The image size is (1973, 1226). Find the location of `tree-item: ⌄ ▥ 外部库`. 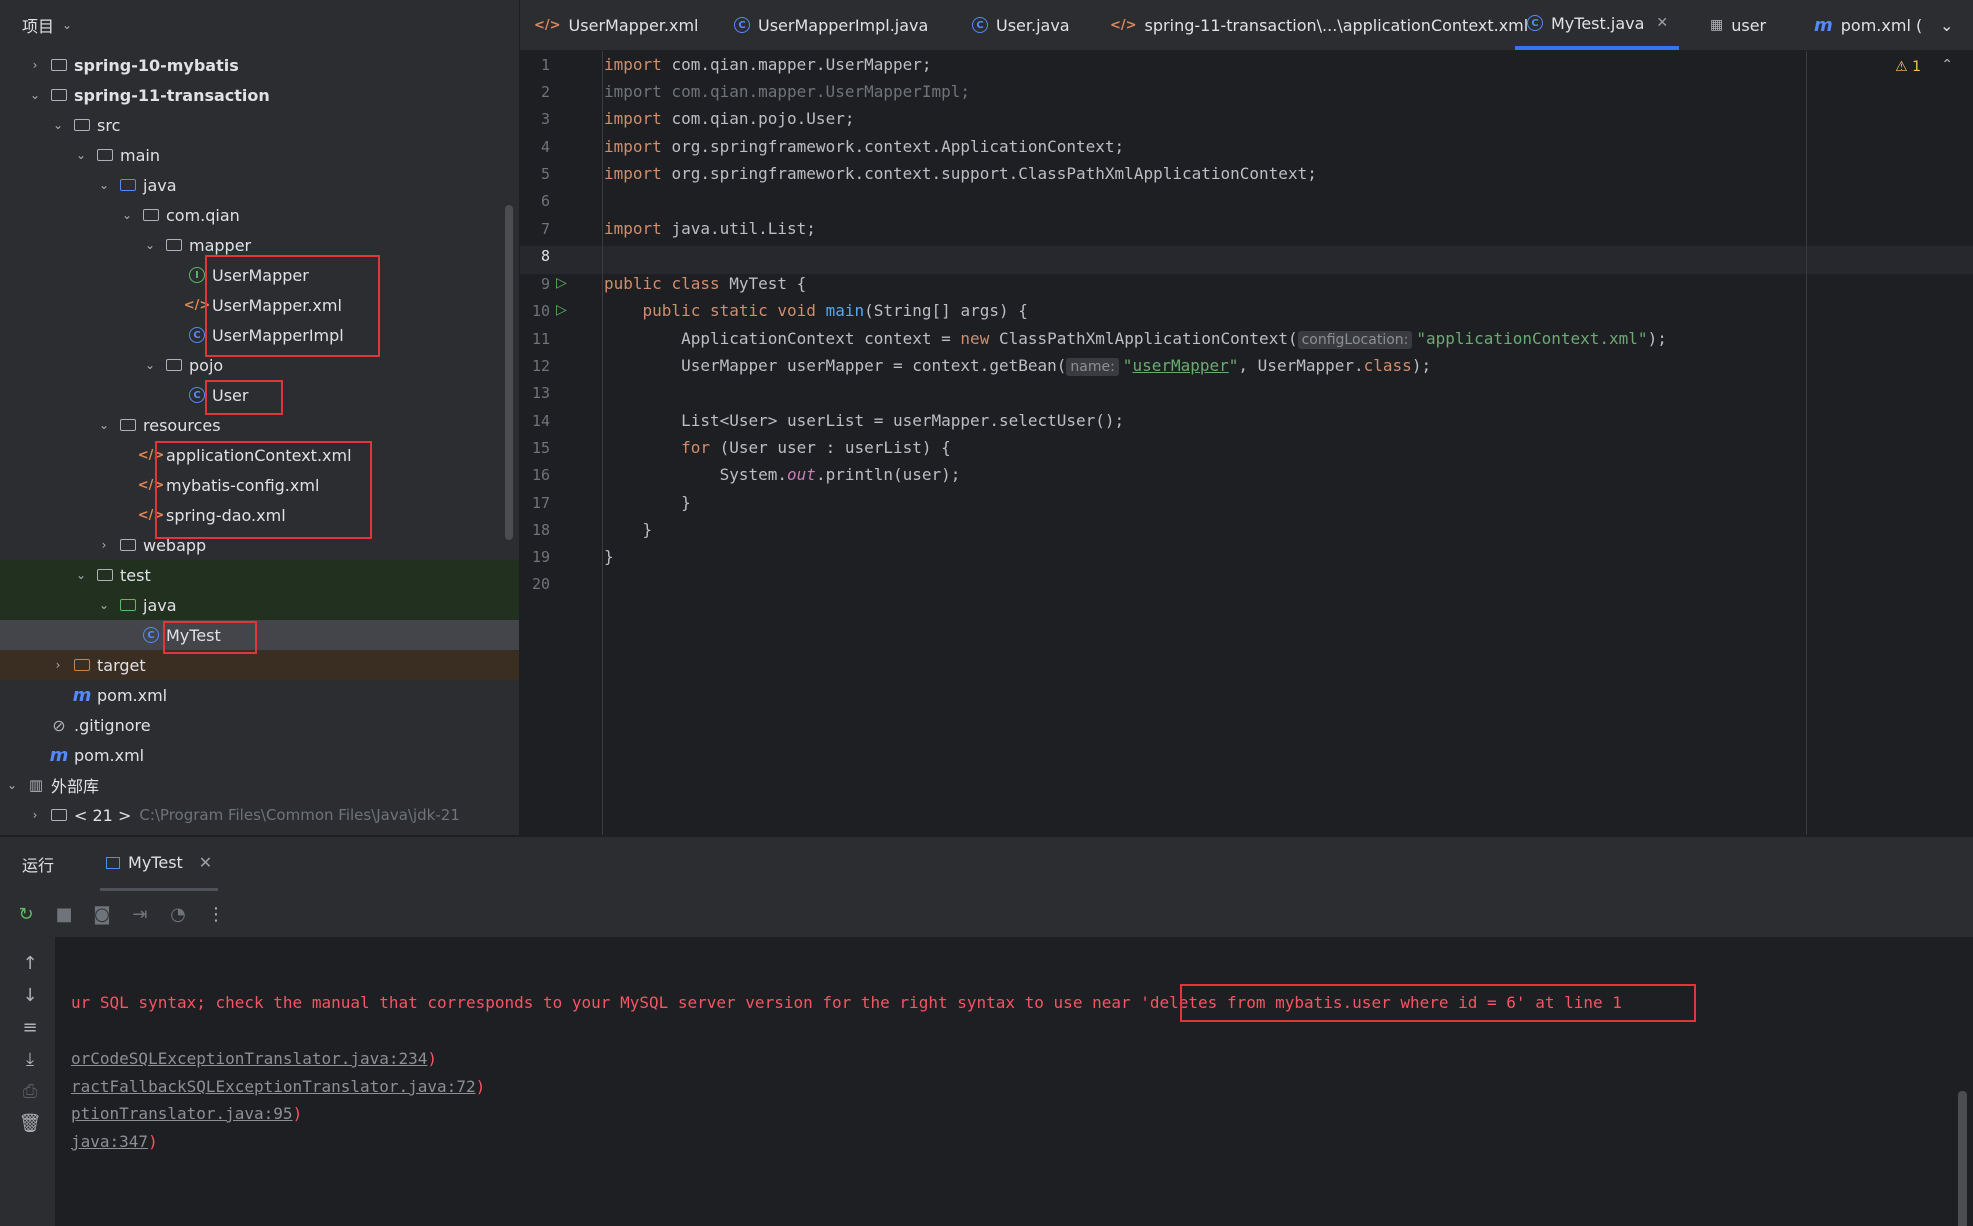

tree-item: ⌄ ▥ 外部库 is located at coordinates (259, 785).